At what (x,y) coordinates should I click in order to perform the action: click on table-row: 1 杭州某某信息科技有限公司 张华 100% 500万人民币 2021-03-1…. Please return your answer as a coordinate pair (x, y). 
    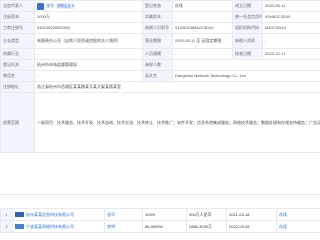
    Looking at the image, I should click on (160, 214).